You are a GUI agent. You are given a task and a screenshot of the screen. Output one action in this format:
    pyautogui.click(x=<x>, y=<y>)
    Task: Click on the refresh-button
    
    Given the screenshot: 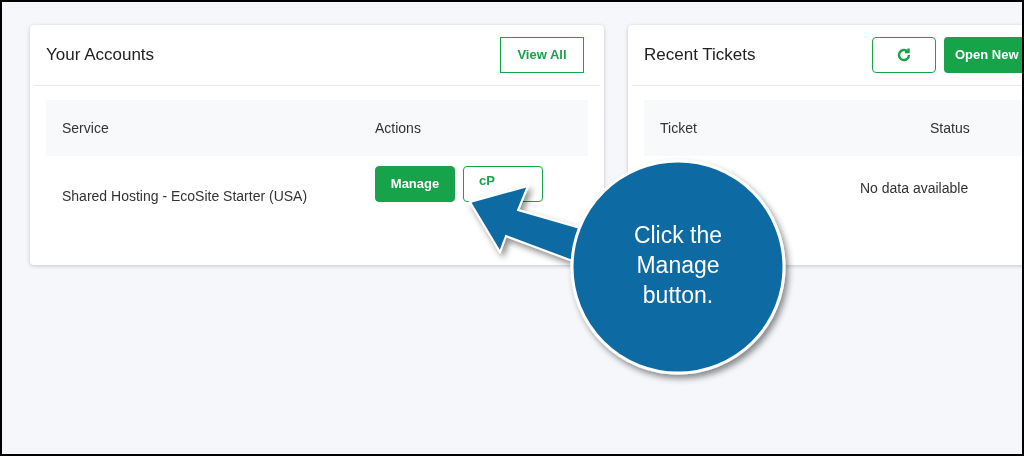 What is the action you would take?
    pyautogui.click(x=904, y=55)
    